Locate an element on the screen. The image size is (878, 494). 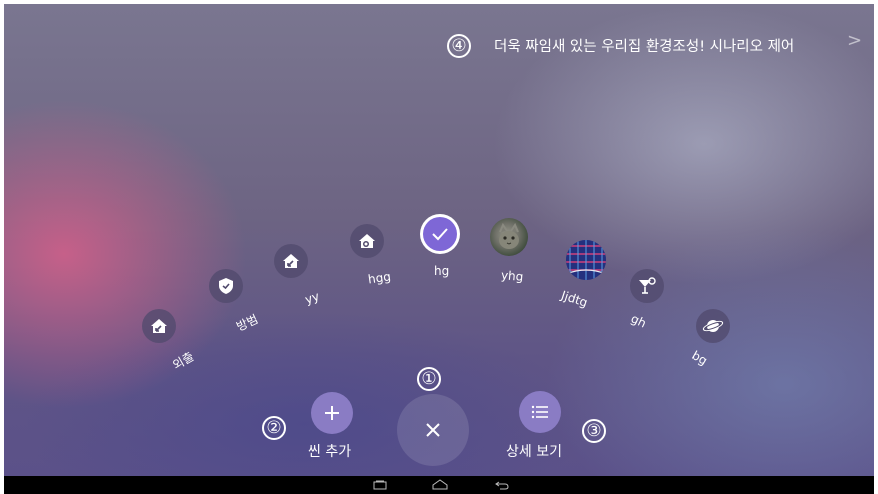
close-button is located at coordinates (433, 430).